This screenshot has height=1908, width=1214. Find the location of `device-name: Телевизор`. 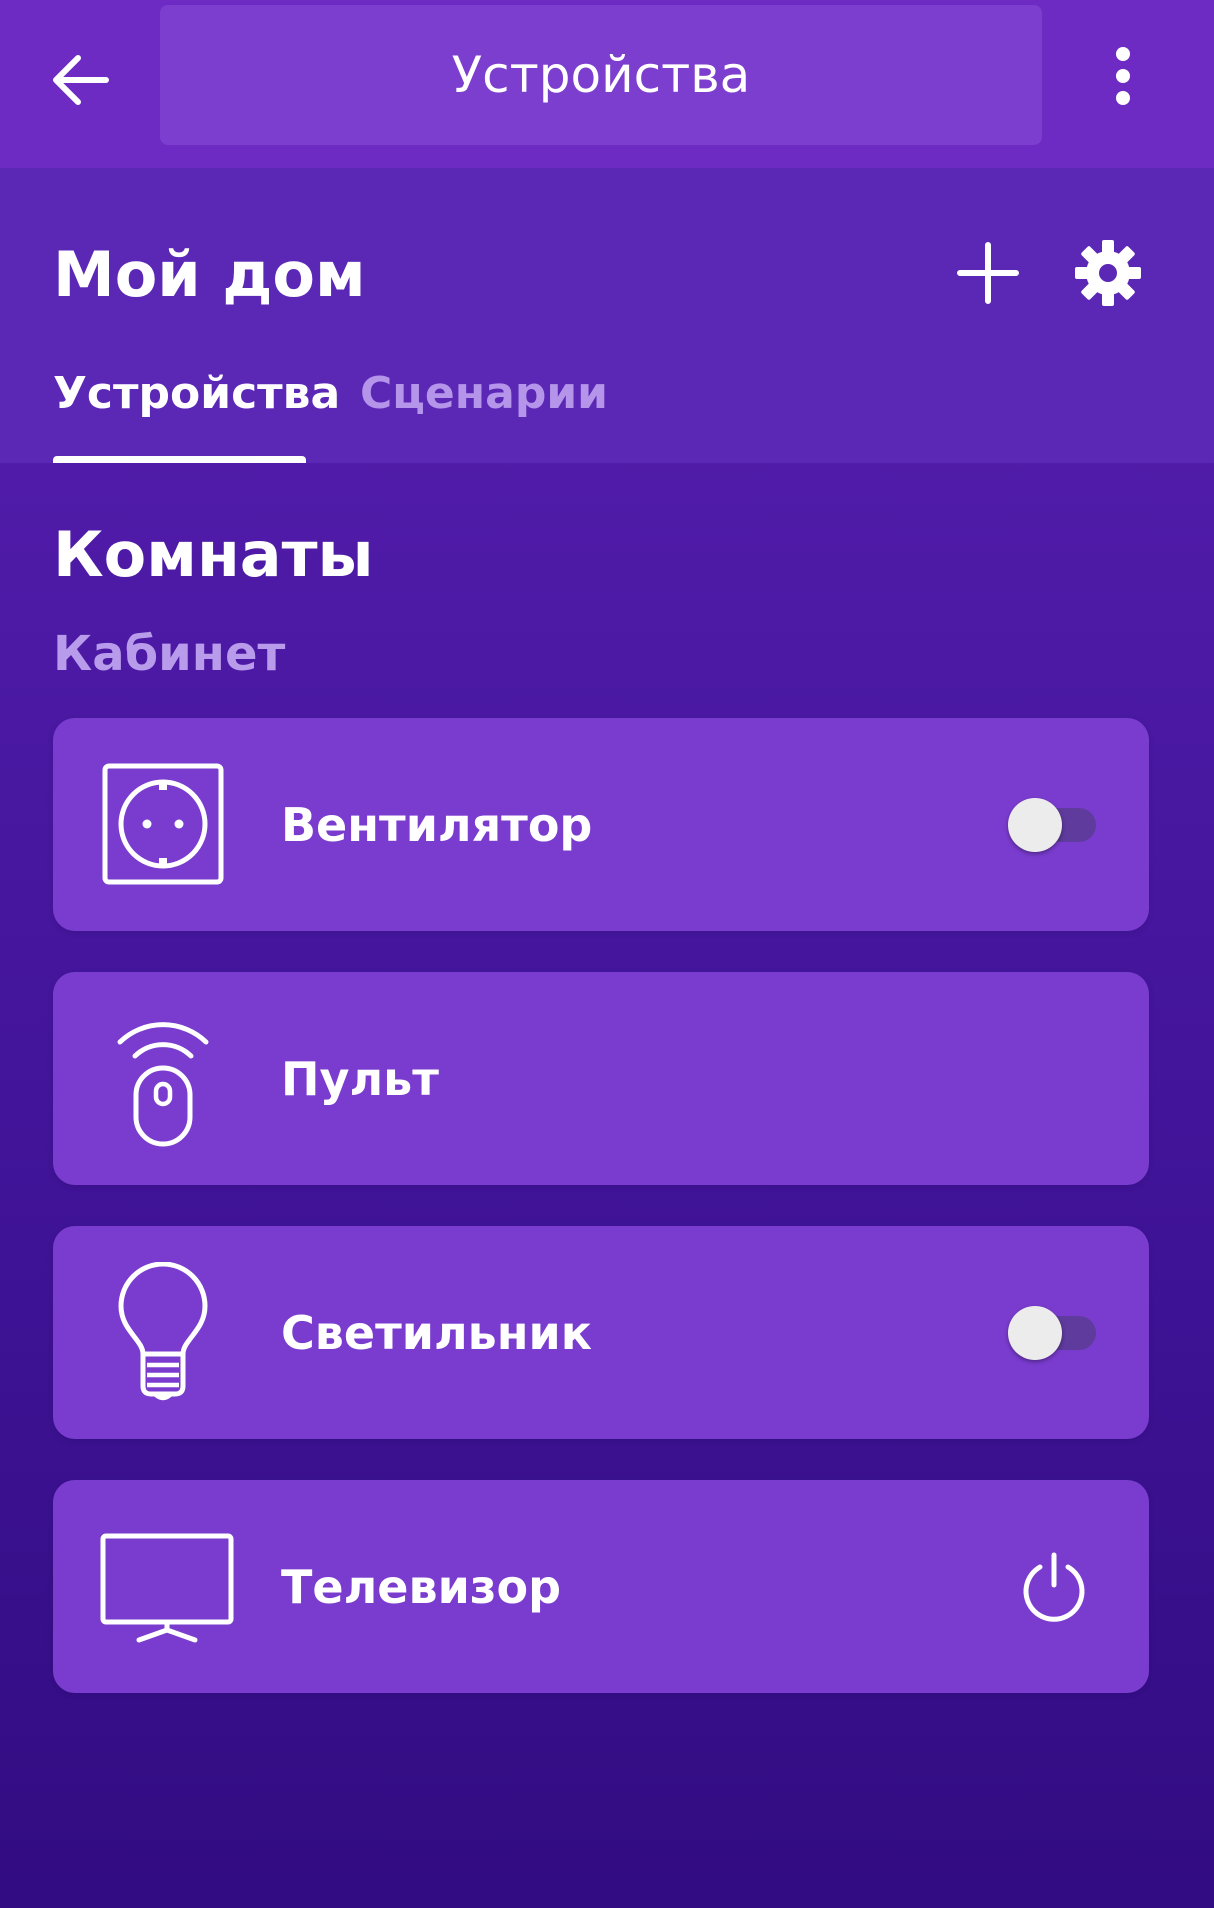

device-name: Телевизор is located at coordinates (421, 1586).